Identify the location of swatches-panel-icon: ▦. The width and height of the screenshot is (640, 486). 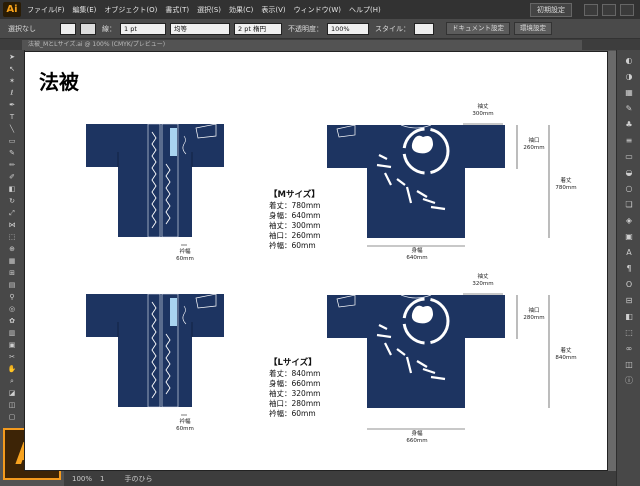
(629, 92).